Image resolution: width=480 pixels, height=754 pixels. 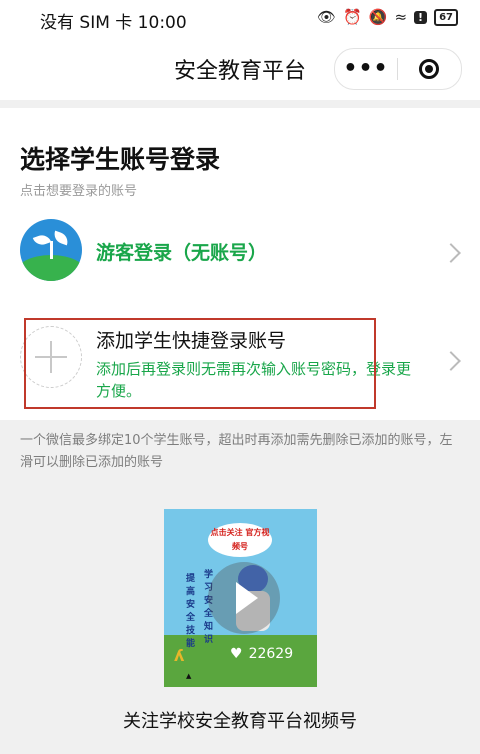 I want to click on video-caption: 关注学校安全教育平台视频号, so click(x=240, y=721).